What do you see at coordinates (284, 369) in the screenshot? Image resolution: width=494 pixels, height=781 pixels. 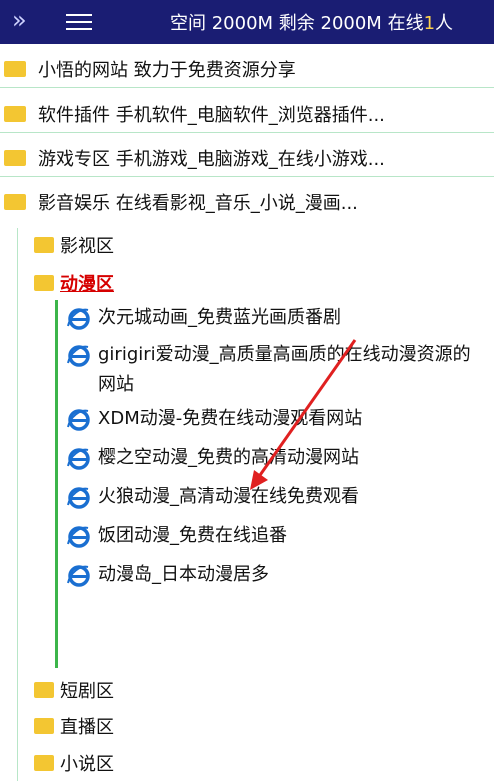 I see `link-label: girigiri爱动漫_高质量高画质的在线动漫资源的网站` at bounding box center [284, 369].